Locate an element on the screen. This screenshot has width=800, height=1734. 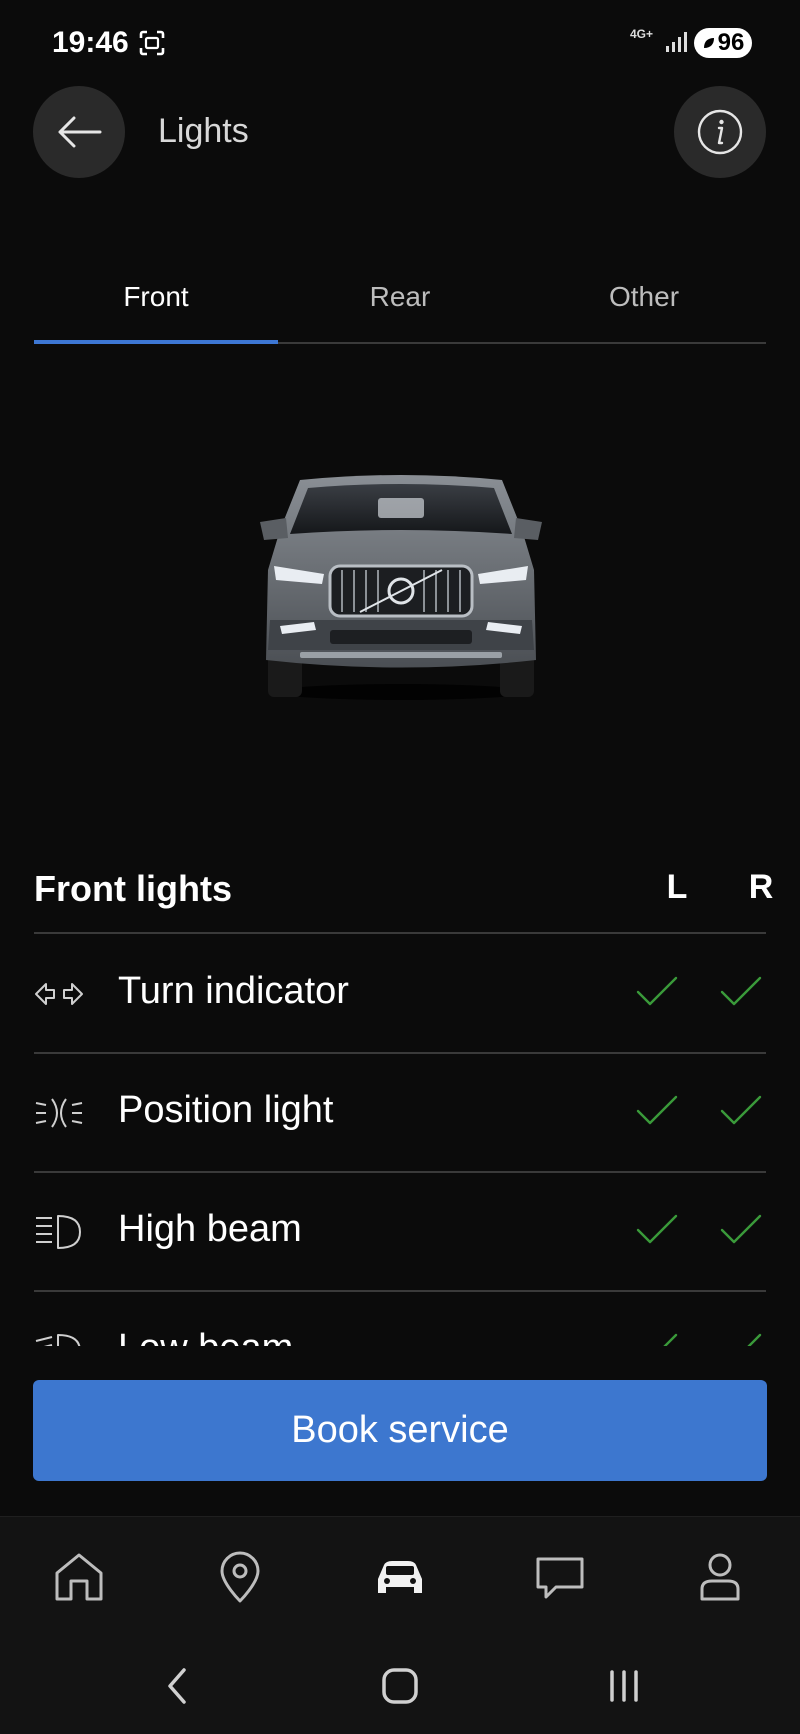
book-service-button: Book service is located at coordinates (400, 1430).